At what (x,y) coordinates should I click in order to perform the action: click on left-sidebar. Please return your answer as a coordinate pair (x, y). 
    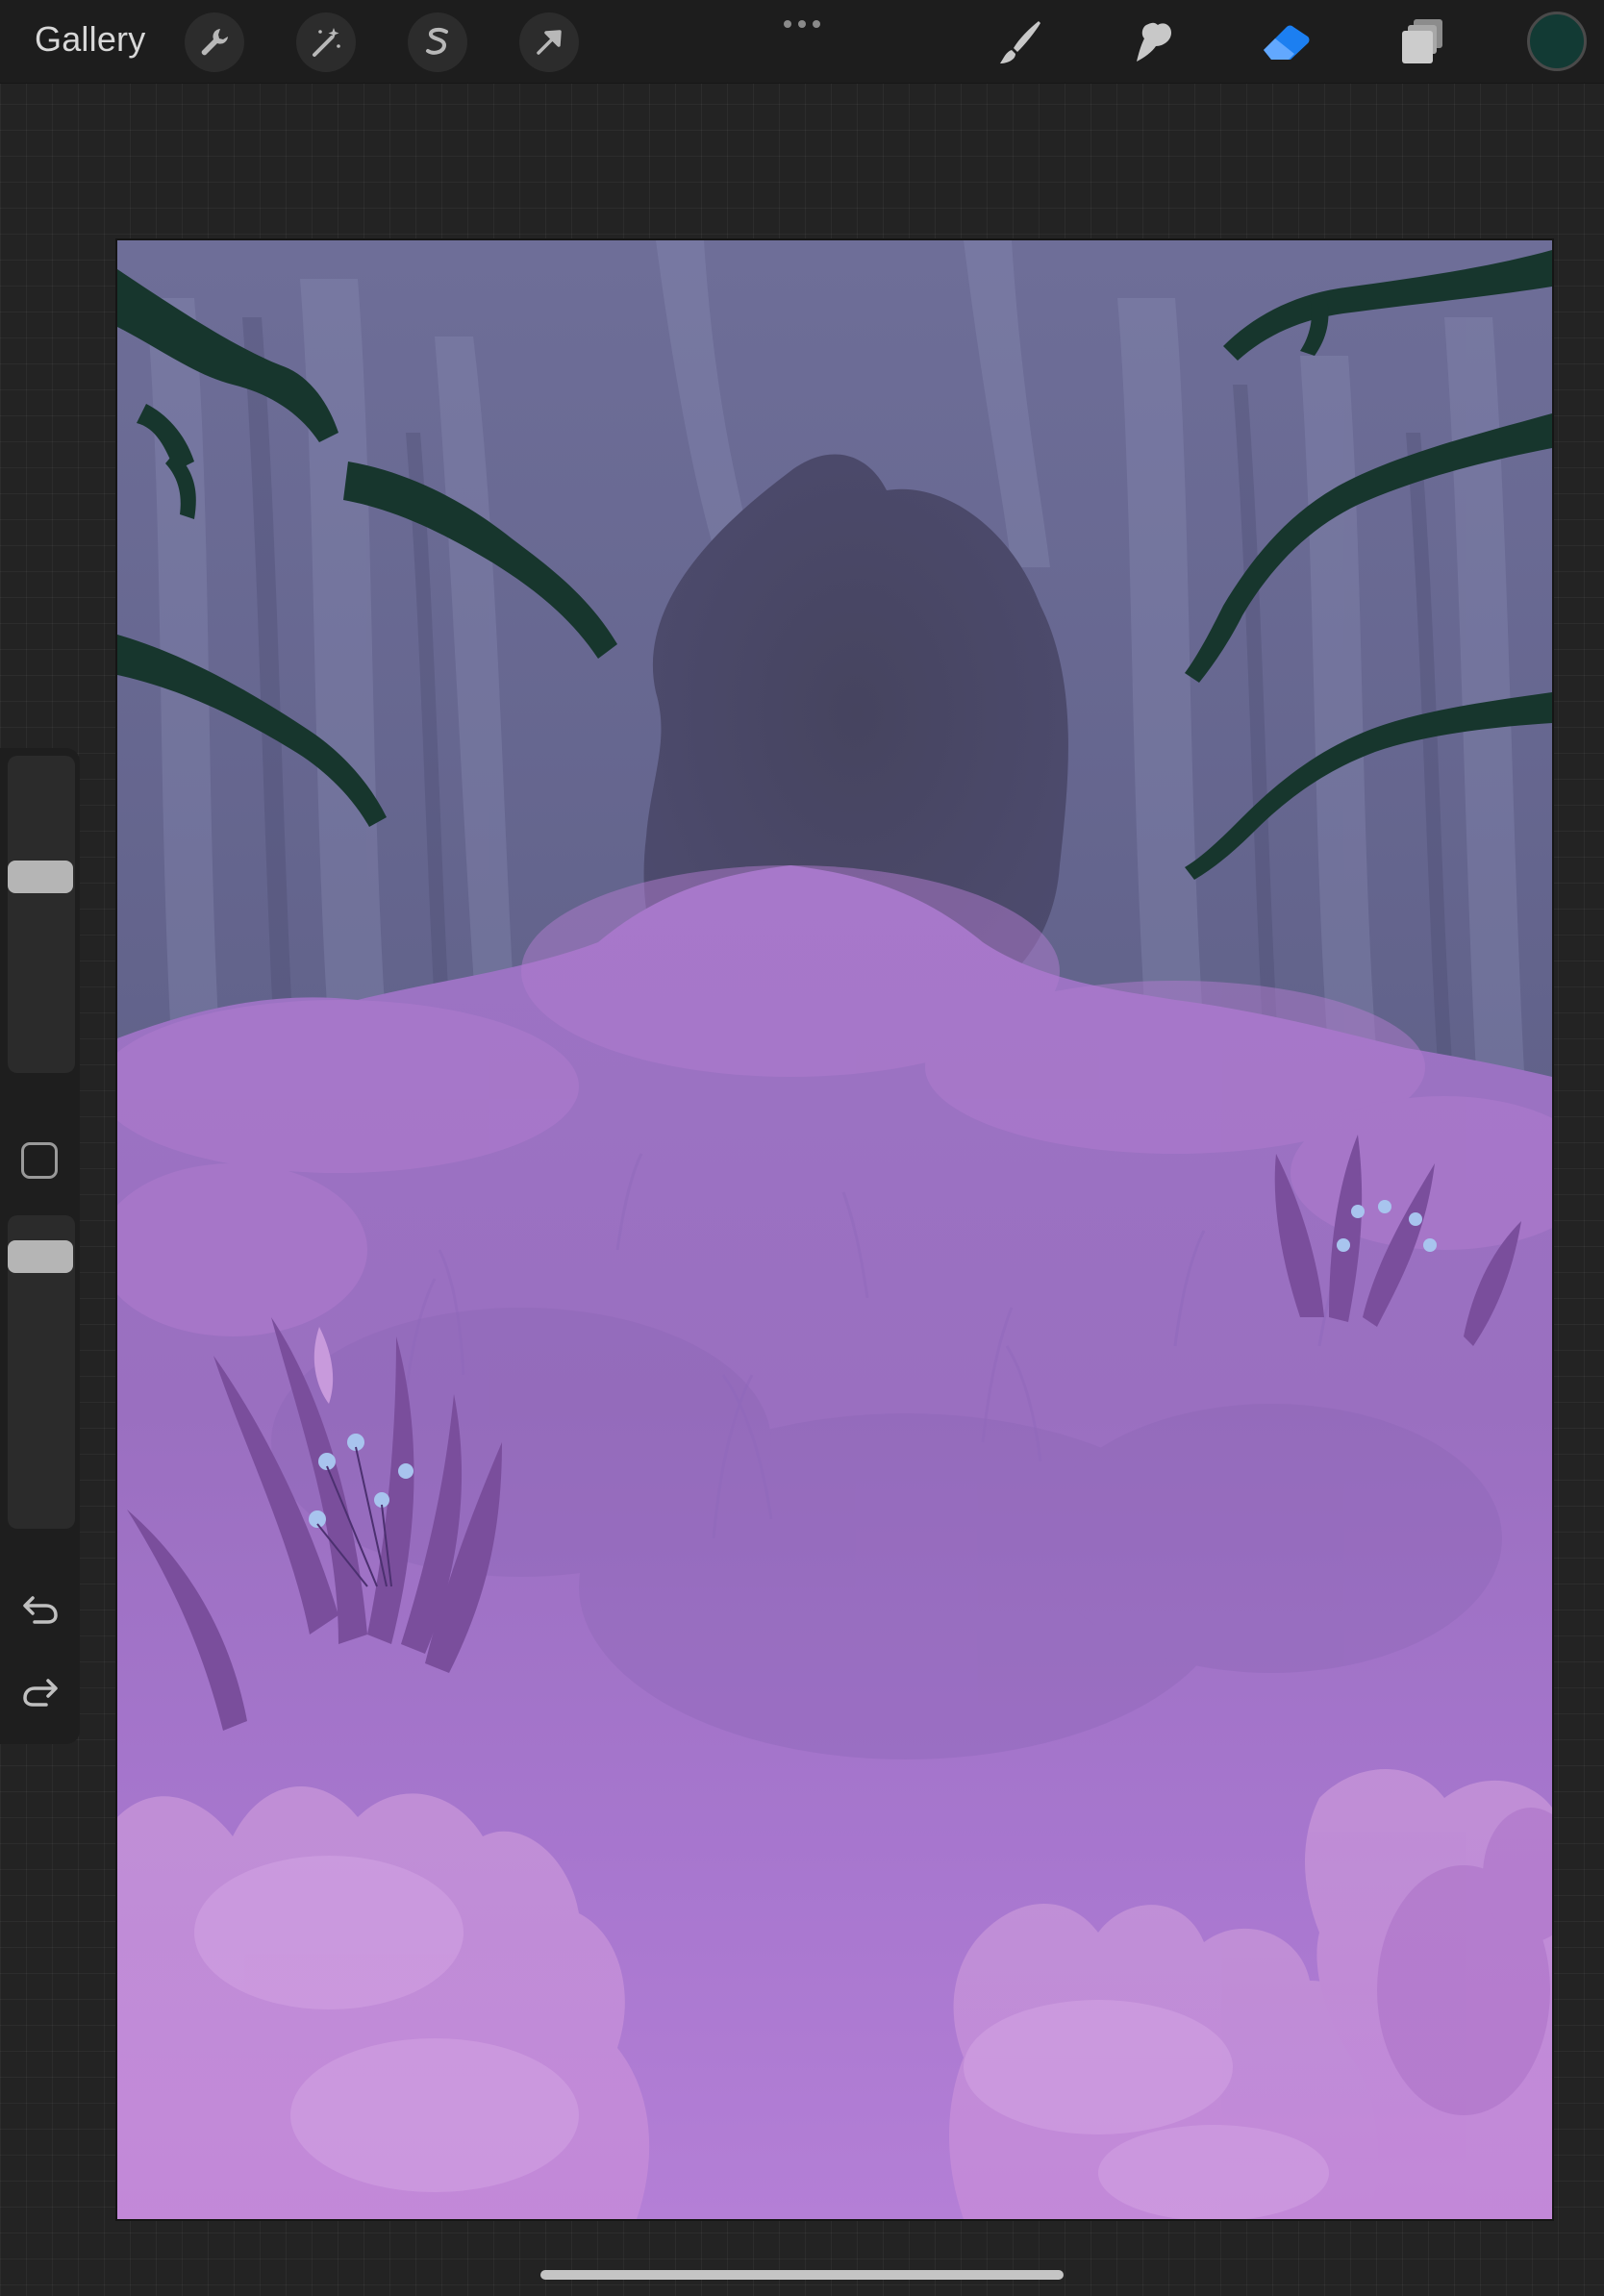
    Looking at the image, I should click on (40, 1246).